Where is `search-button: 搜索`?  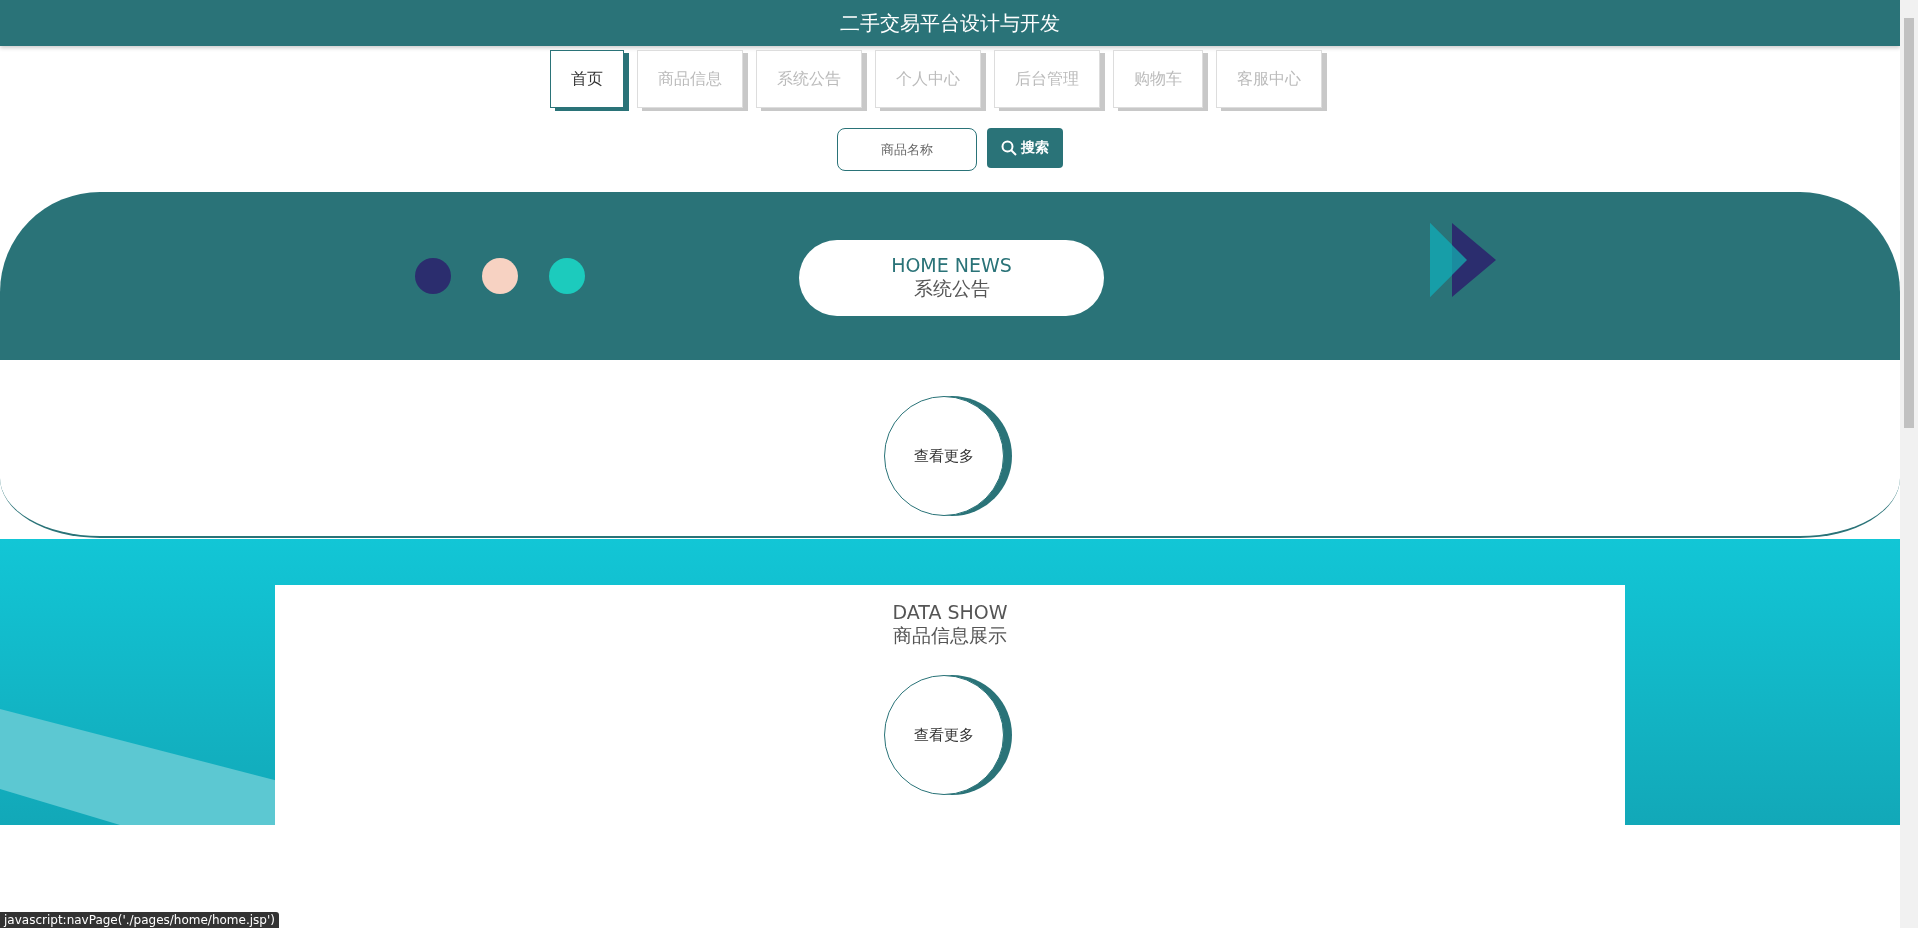
search-button: 搜索 is located at coordinates (1025, 148).